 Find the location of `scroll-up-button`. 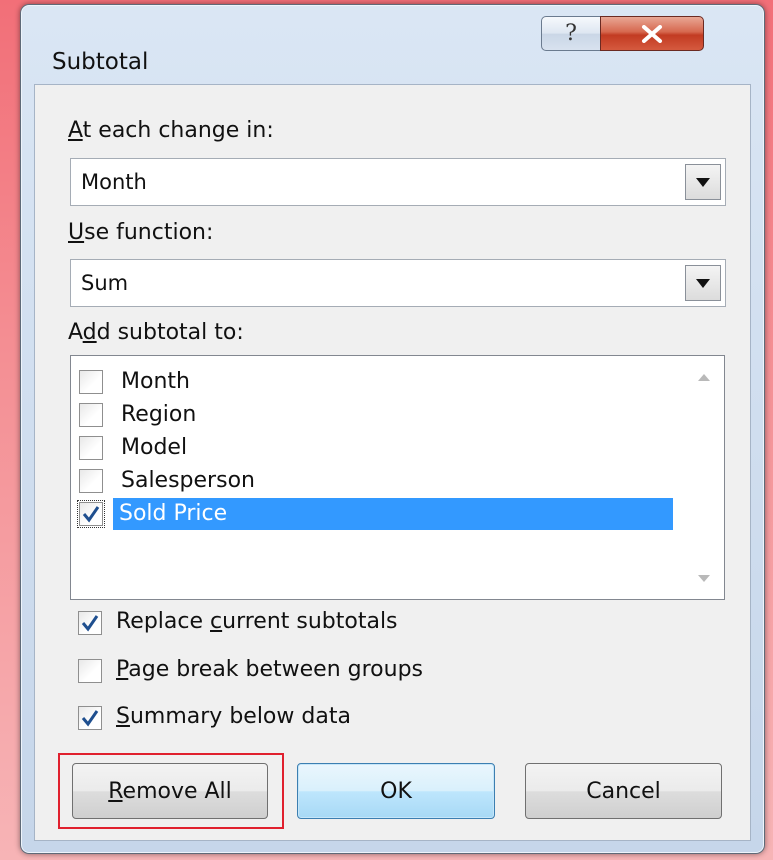

scroll-up-button is located at coordinates (704, 377).